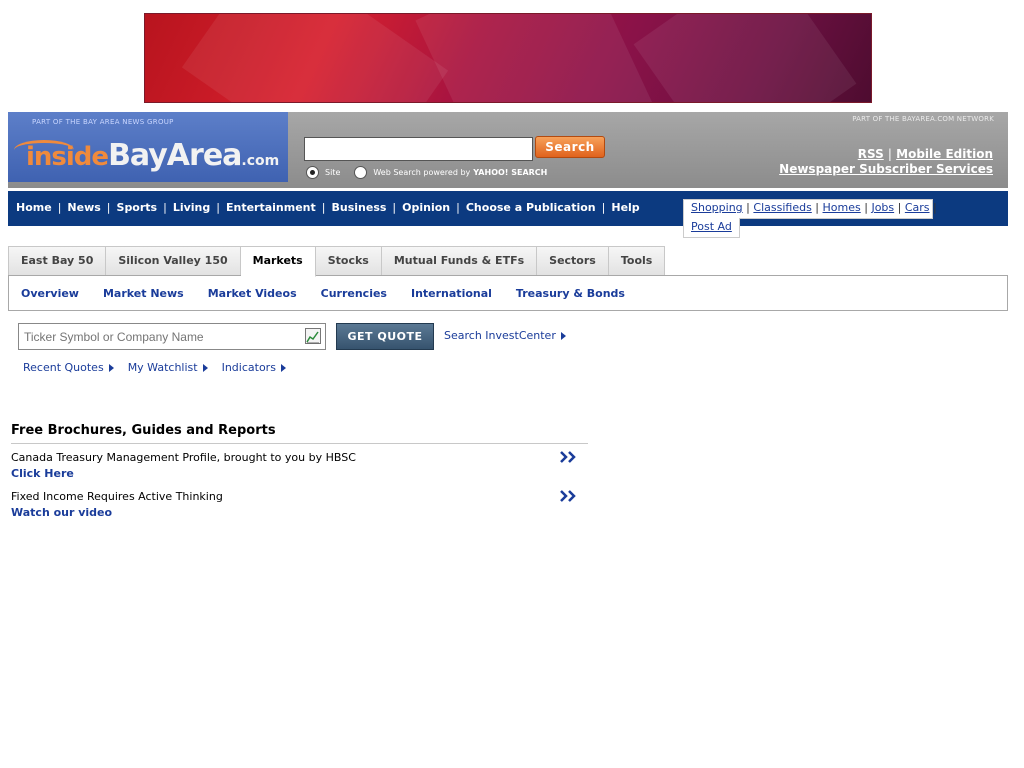  What do you see at coordinates (299, 433) in the screenshot?
I see `brochures-title: Free Brochures, Guides and Reports` at bounding box center [299, 433].